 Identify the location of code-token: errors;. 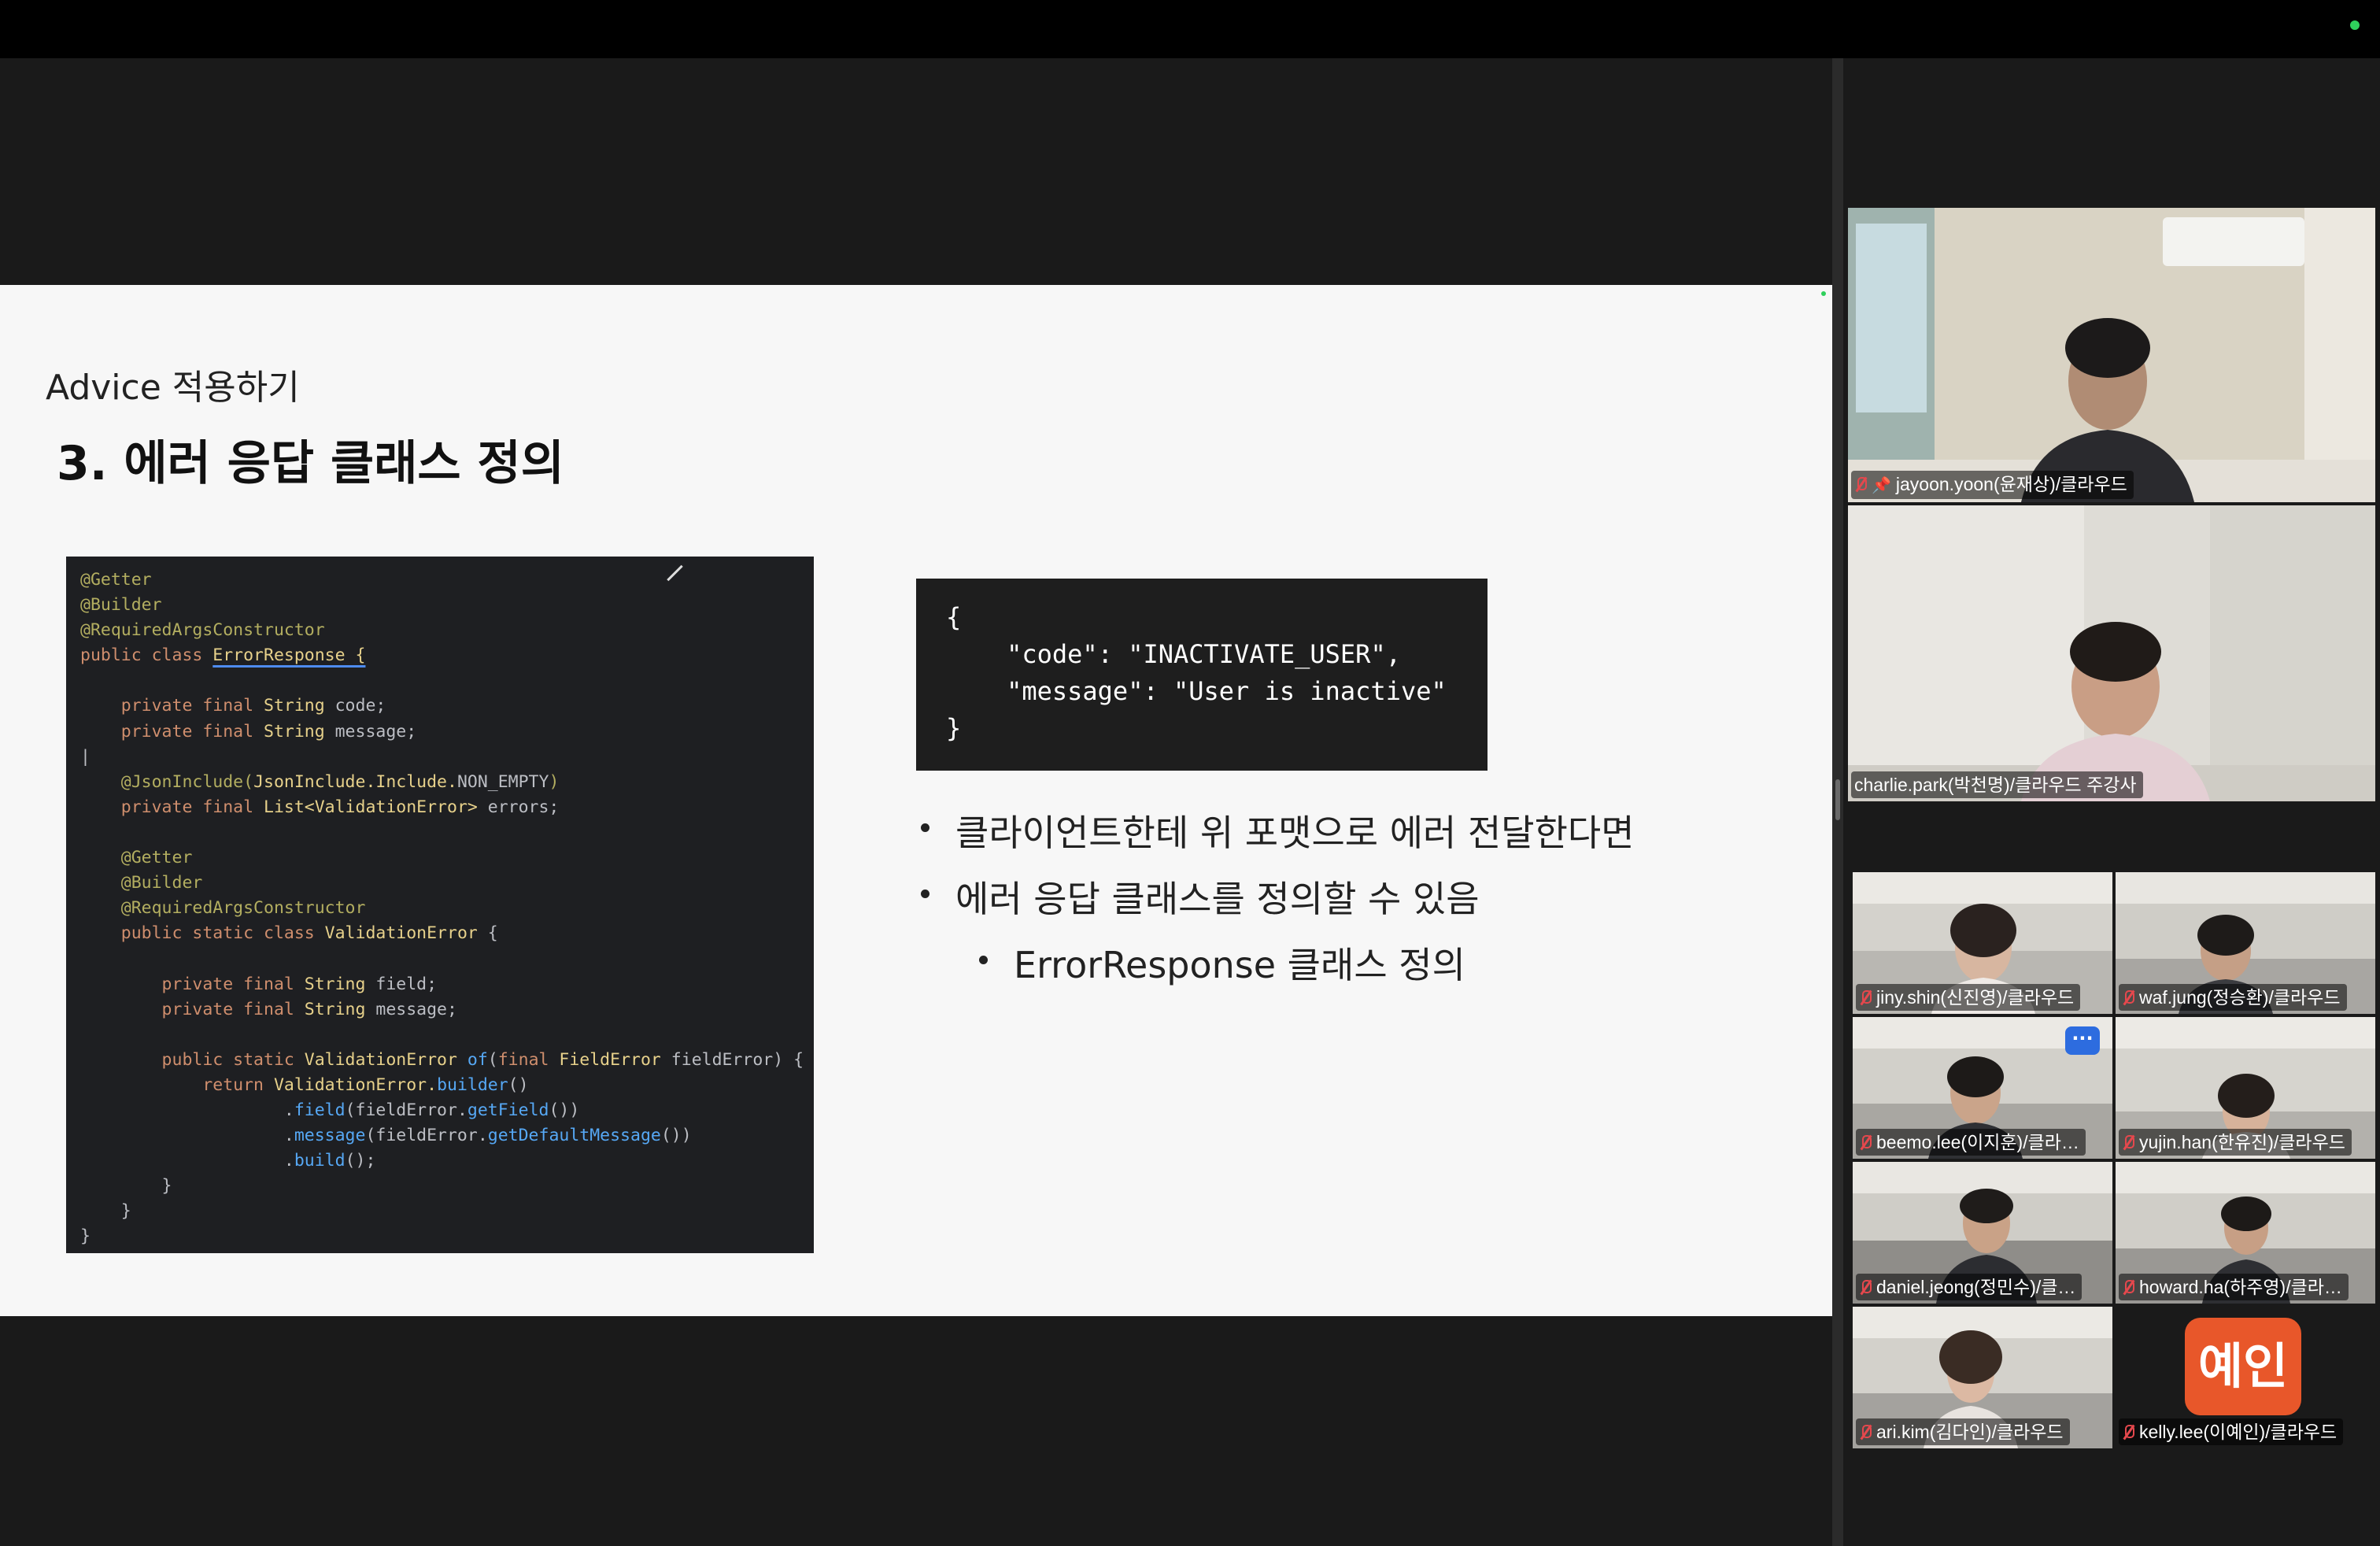
(518, 807).